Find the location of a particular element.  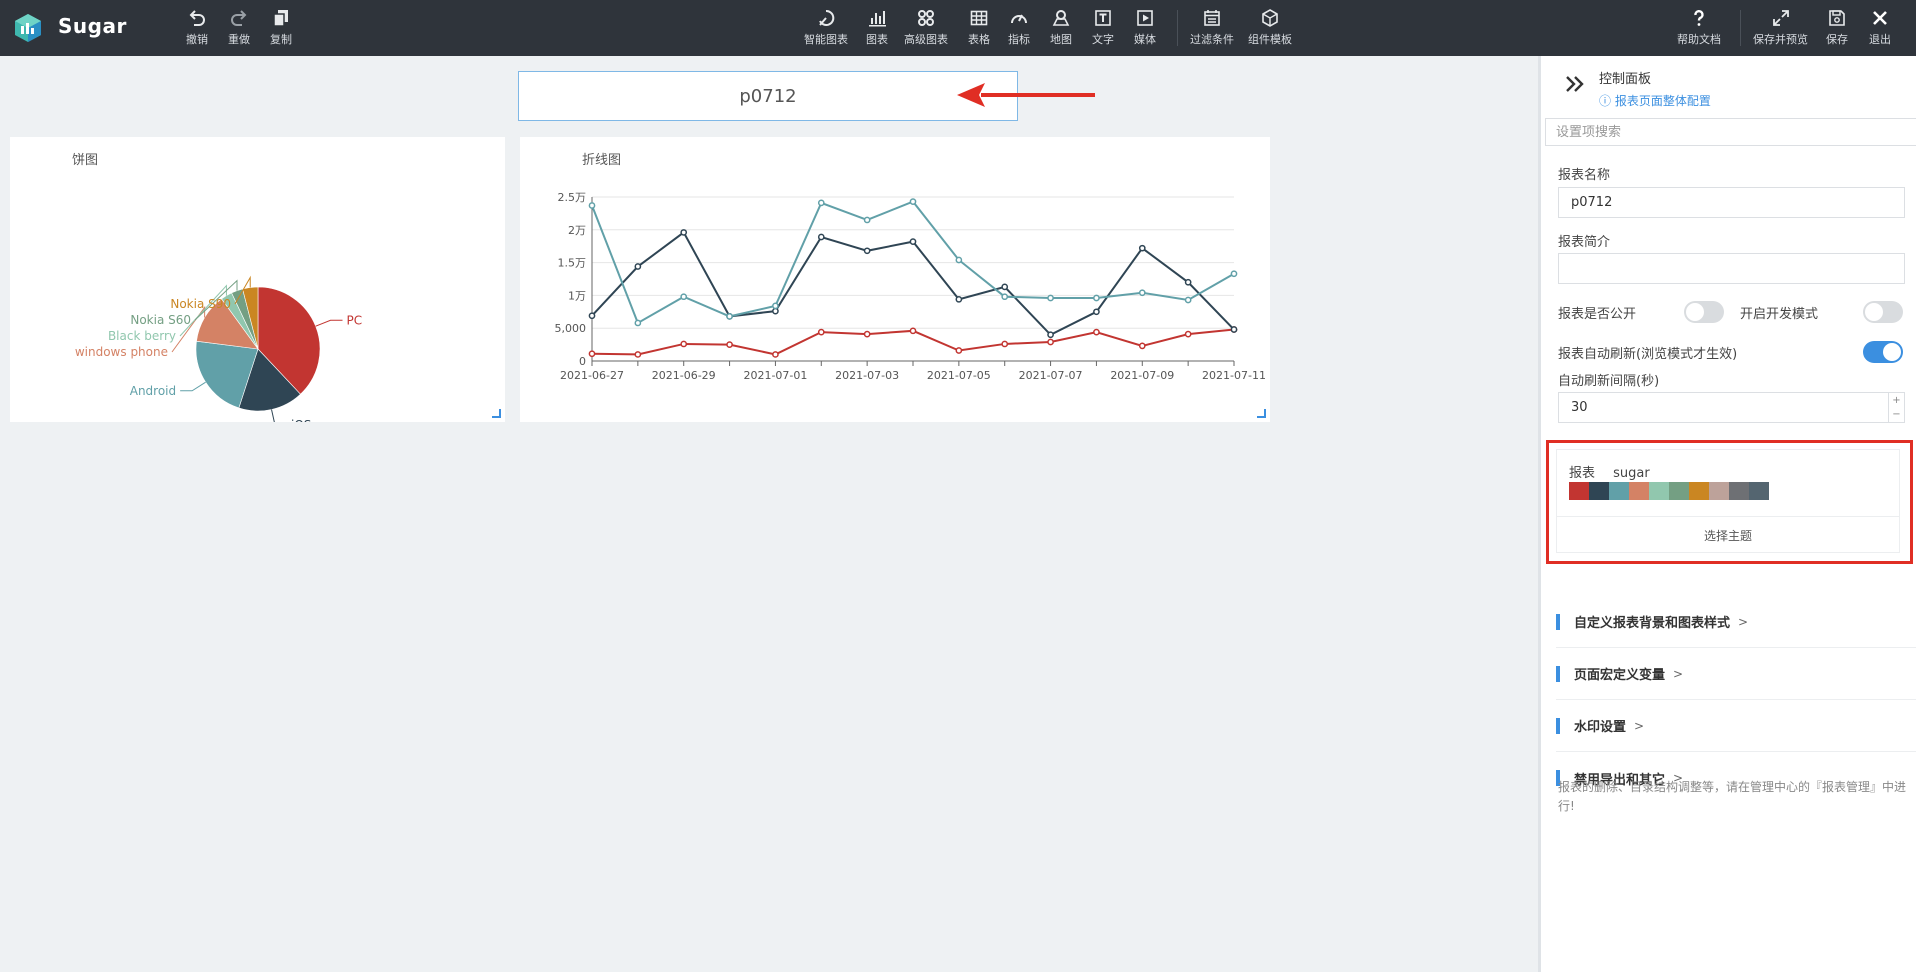

annotation-arrow-icon is located at coordinates (1026, 95).